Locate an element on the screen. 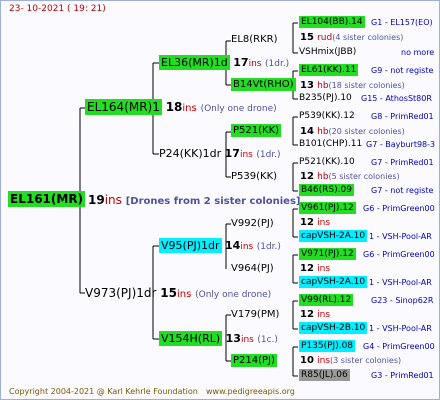  g4-queen-5-name: P539(KK).12 is located at coordinates (327, 116).